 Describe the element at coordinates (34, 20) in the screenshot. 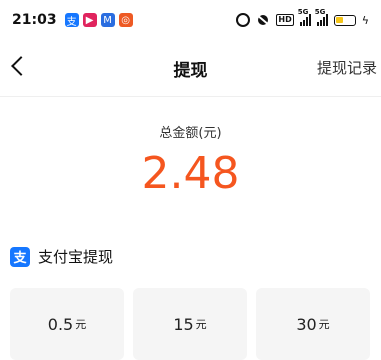

I see `status-time: 21:03` at that location.